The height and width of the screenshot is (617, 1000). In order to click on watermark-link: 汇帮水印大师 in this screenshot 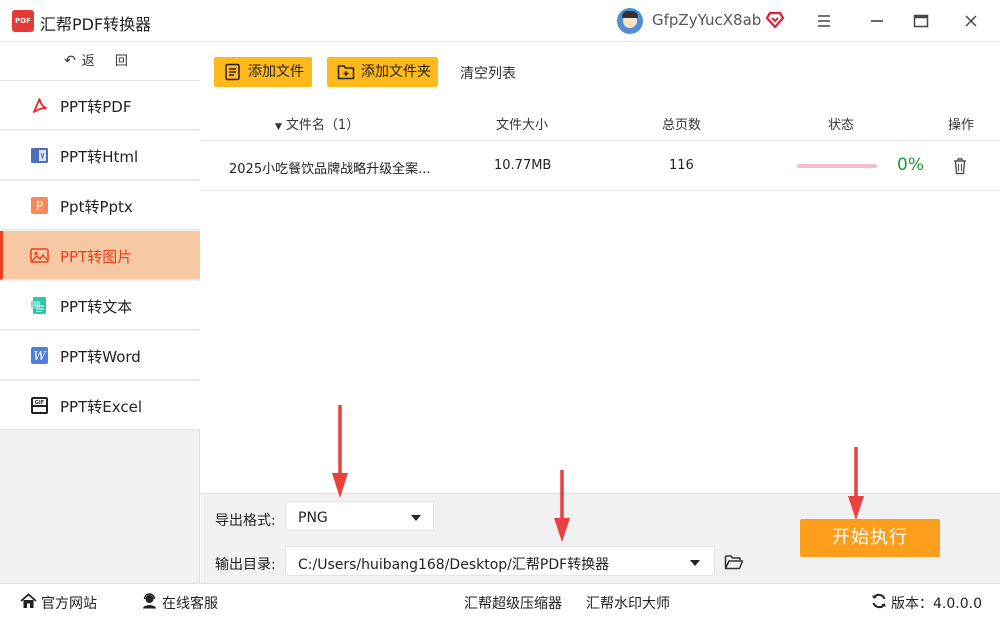, I will do `click(628, 603)`.